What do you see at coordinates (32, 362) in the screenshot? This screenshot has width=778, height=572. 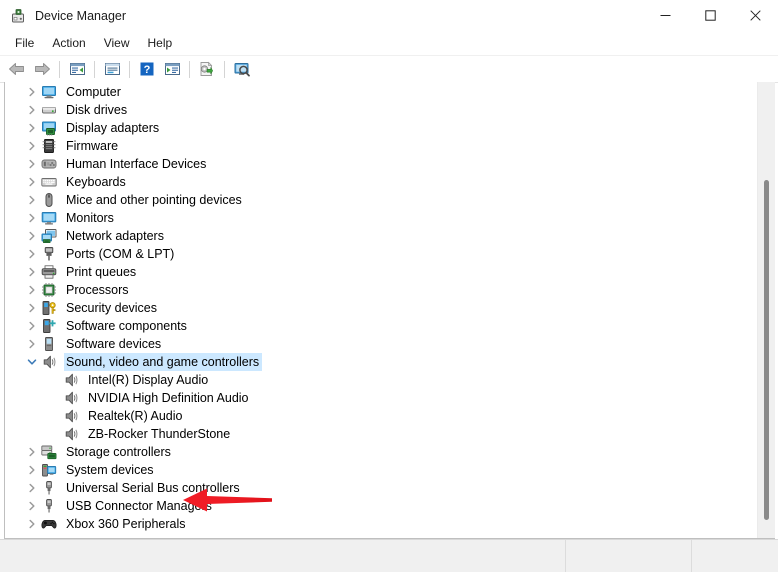 I see `chevron-down-icon` at bounding box center [32, 362].